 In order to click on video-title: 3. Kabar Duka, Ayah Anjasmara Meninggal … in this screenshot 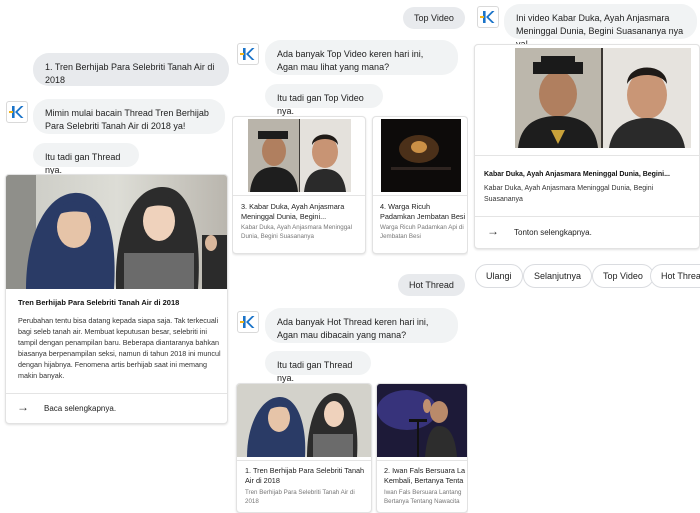, I will do `click(293, 211)`.